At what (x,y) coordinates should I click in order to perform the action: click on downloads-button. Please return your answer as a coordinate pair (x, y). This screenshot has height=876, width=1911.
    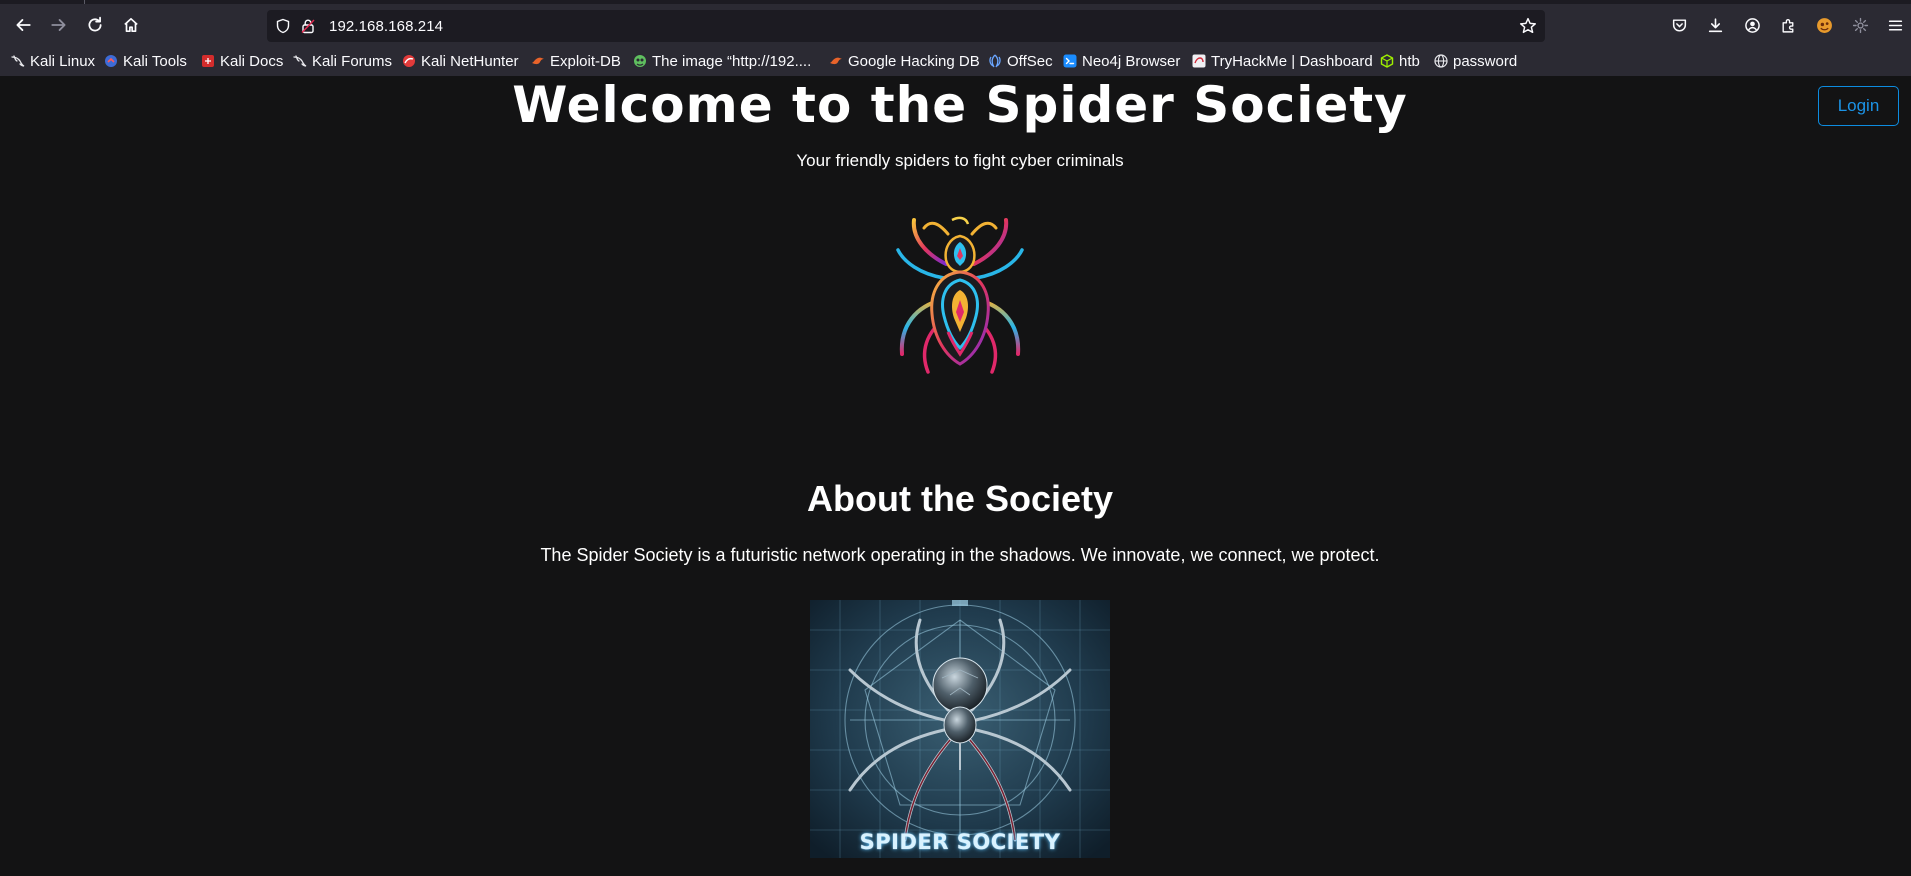
    Looking at the image, I should click on (1715, 25).